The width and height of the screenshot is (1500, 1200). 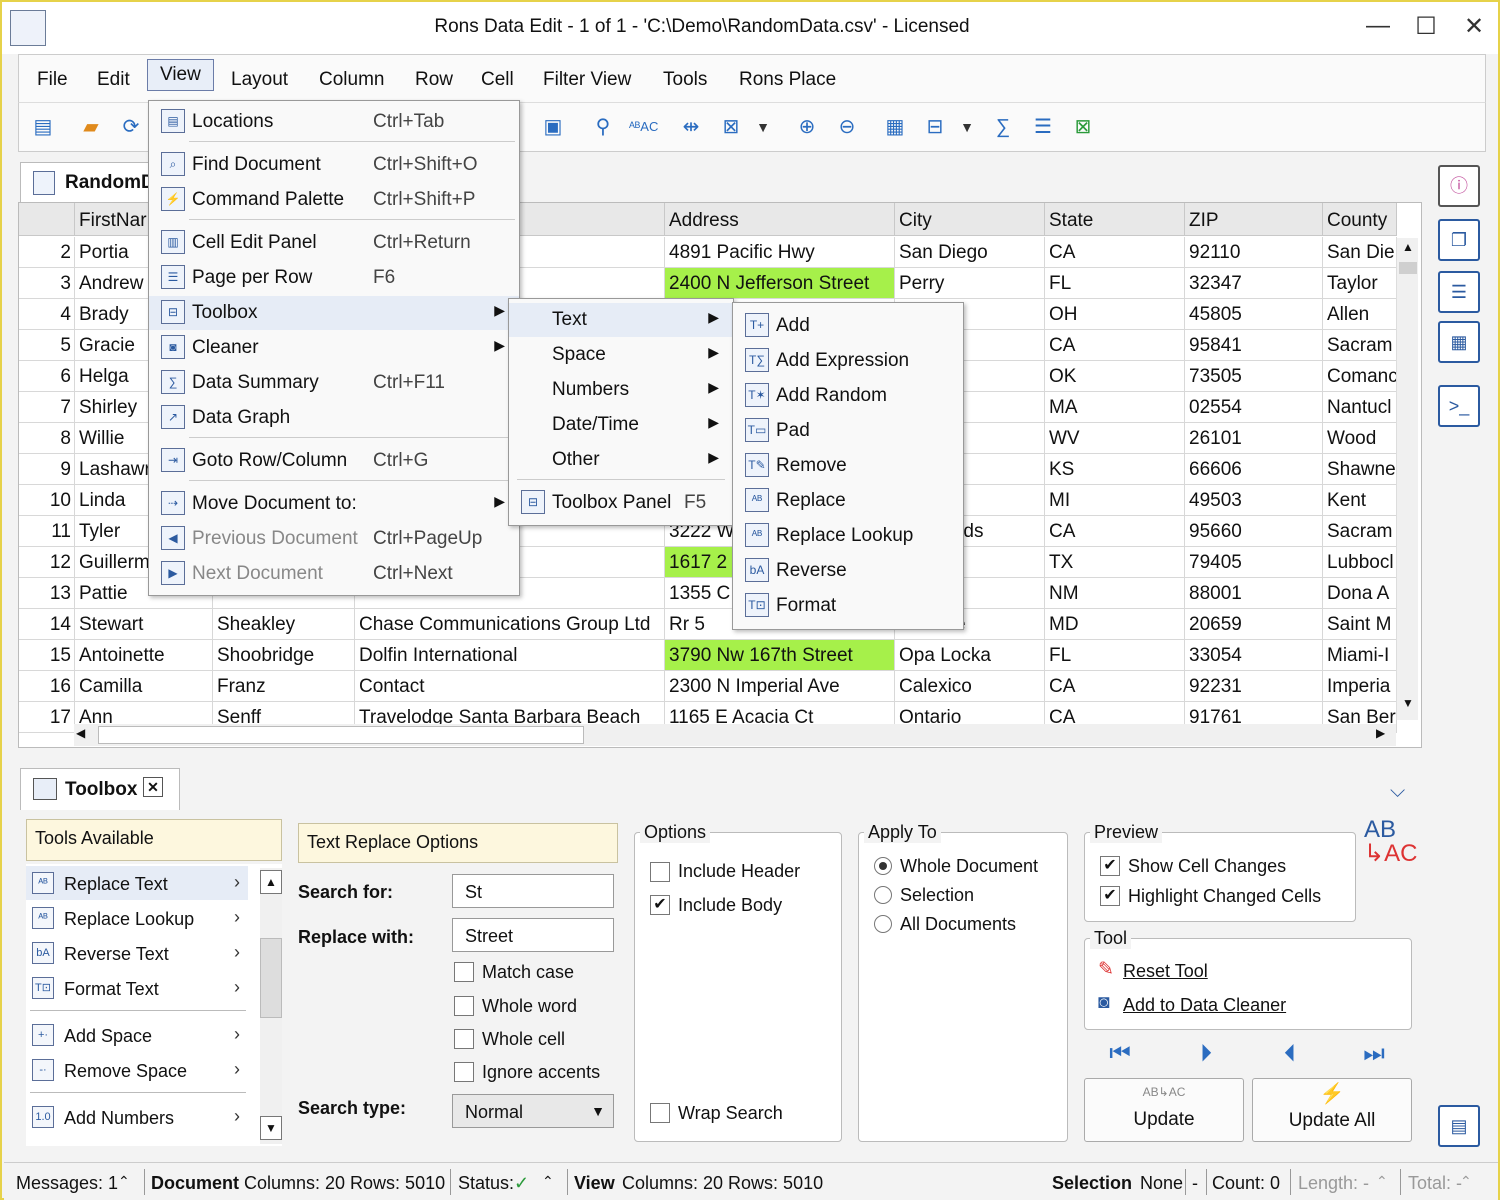 What do you see at coordinates (780, 655) in the screenshot?
I see `table-cell: 3790 Nw 167th Street` at bounding box center [780, 655].